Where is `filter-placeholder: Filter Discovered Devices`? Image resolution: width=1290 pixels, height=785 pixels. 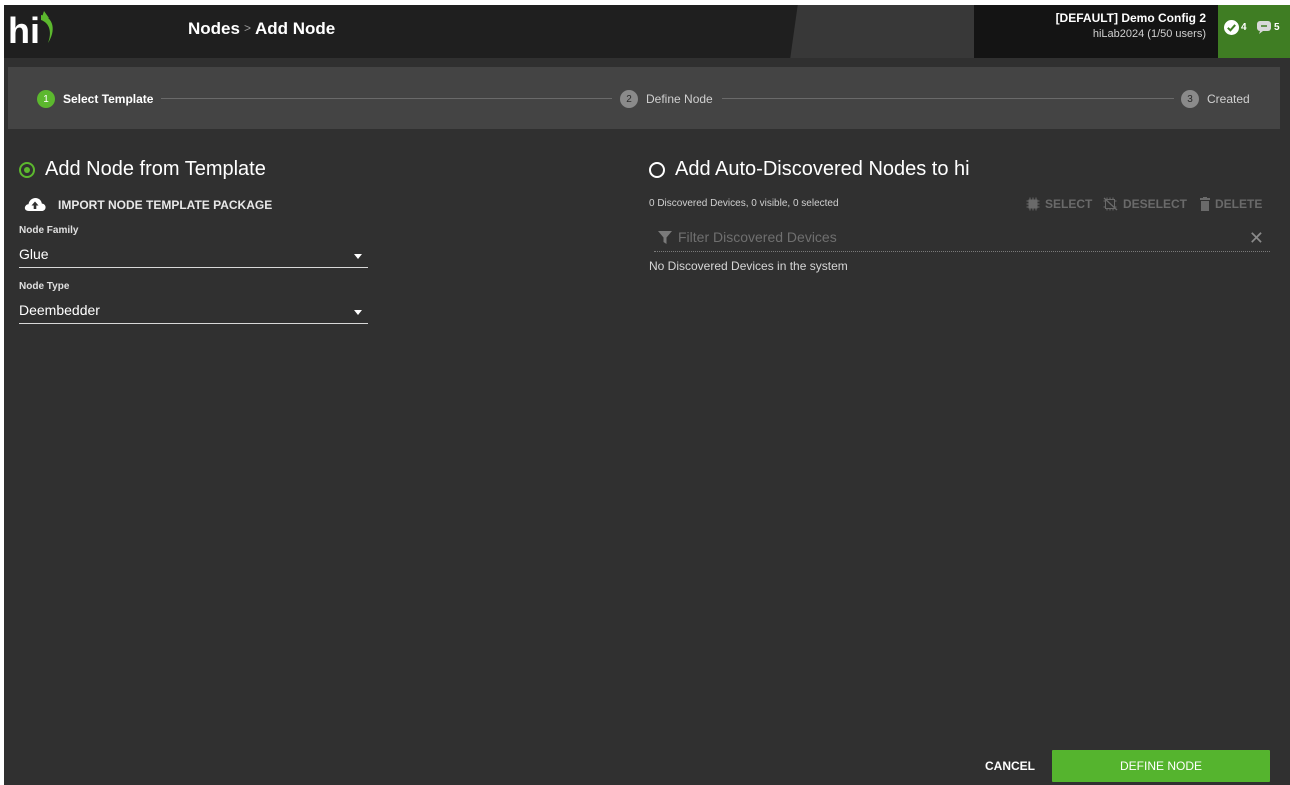 filter-placeholder: Filter Discovered Devices is located at coordinates (757, 237).